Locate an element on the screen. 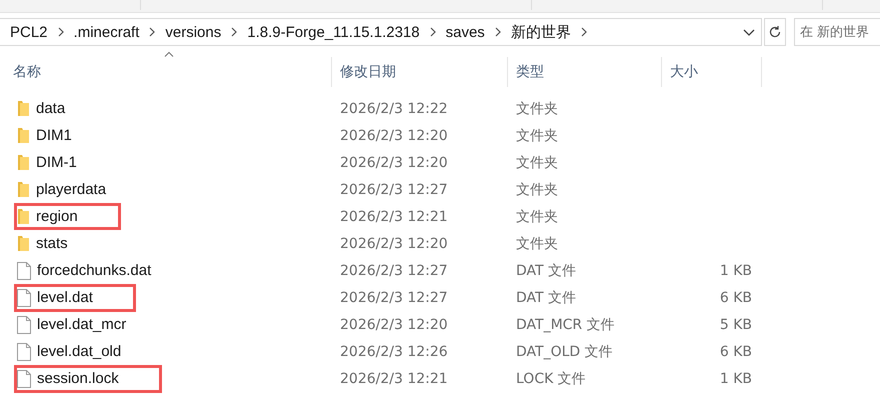 The height and width of the screenshot is (415, 880). breadcrumb-item: 1.8.9-Forge_11.15.1.2318 is located at coordinates (333, 32).